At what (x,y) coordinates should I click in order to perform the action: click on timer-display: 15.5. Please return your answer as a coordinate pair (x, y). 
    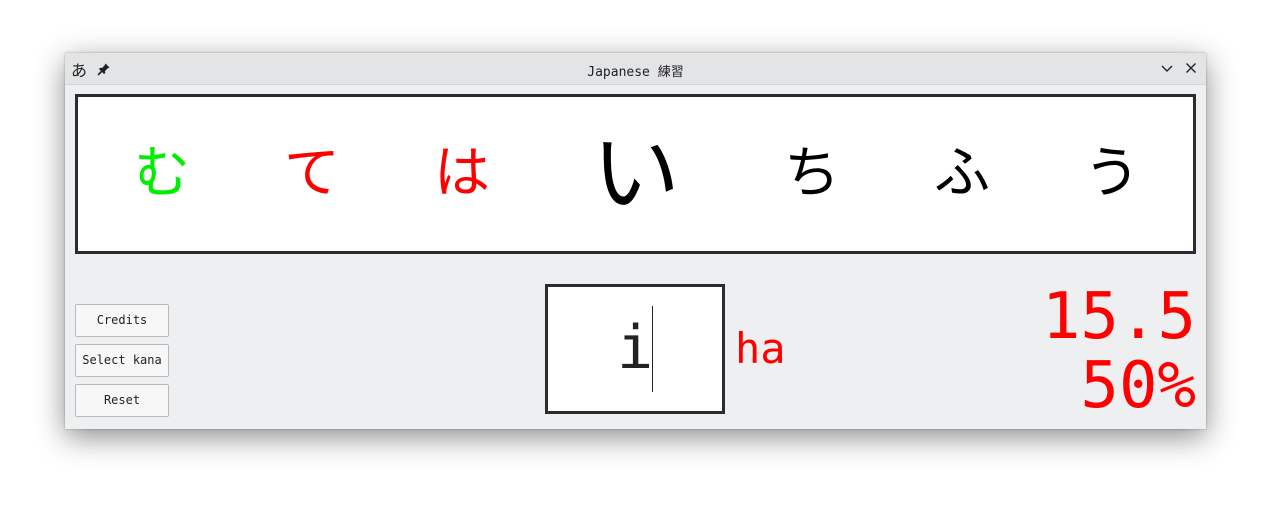
    Looking at the image, I should click on (1118, 317).